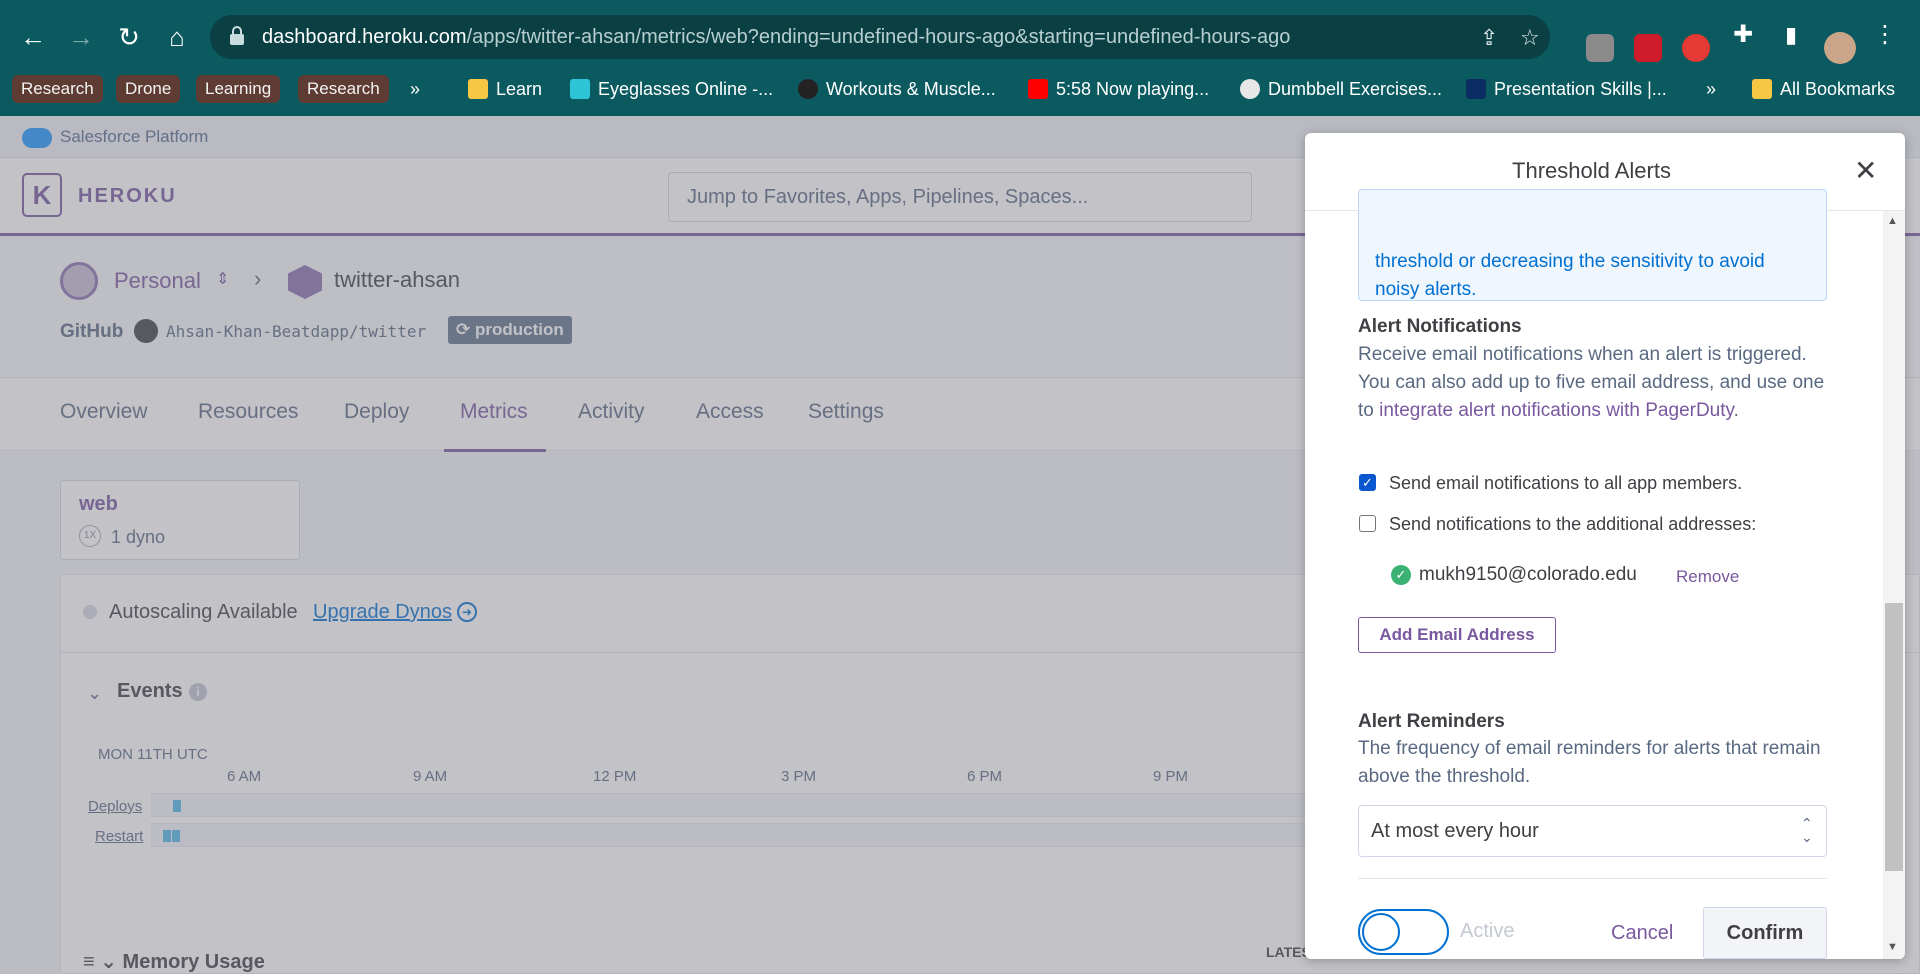 The image size is (1920, 974). What do you see at coordinates (1736, 410) in the screenshot?
I see `notifications-period: .` at bounding box center [1736, 410].